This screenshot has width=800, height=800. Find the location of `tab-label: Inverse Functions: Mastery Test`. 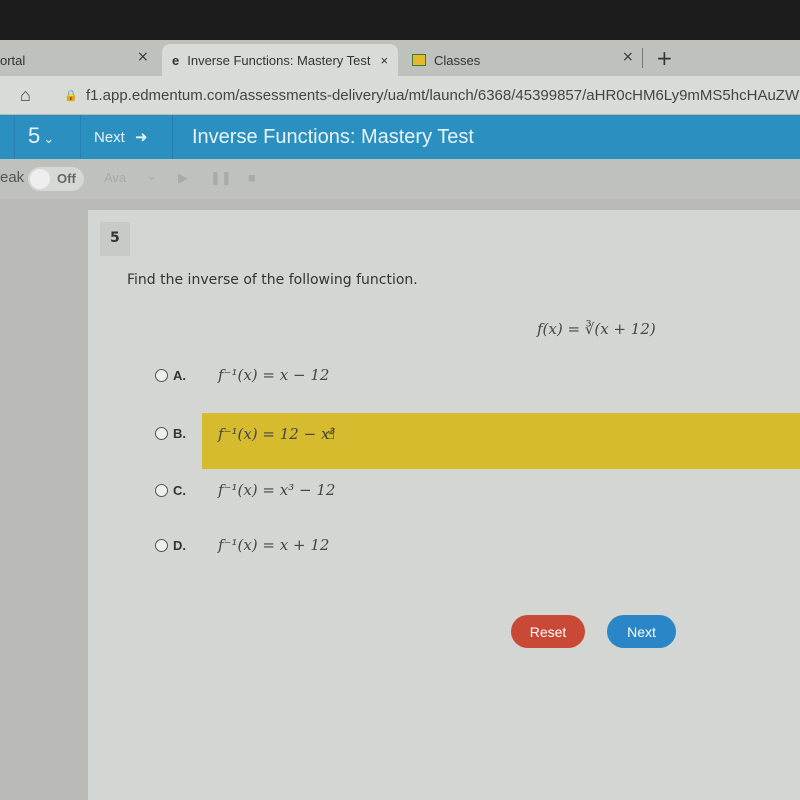

tab-label: Inverse Functions: Mastery Test is located at coordinates (279, 60).